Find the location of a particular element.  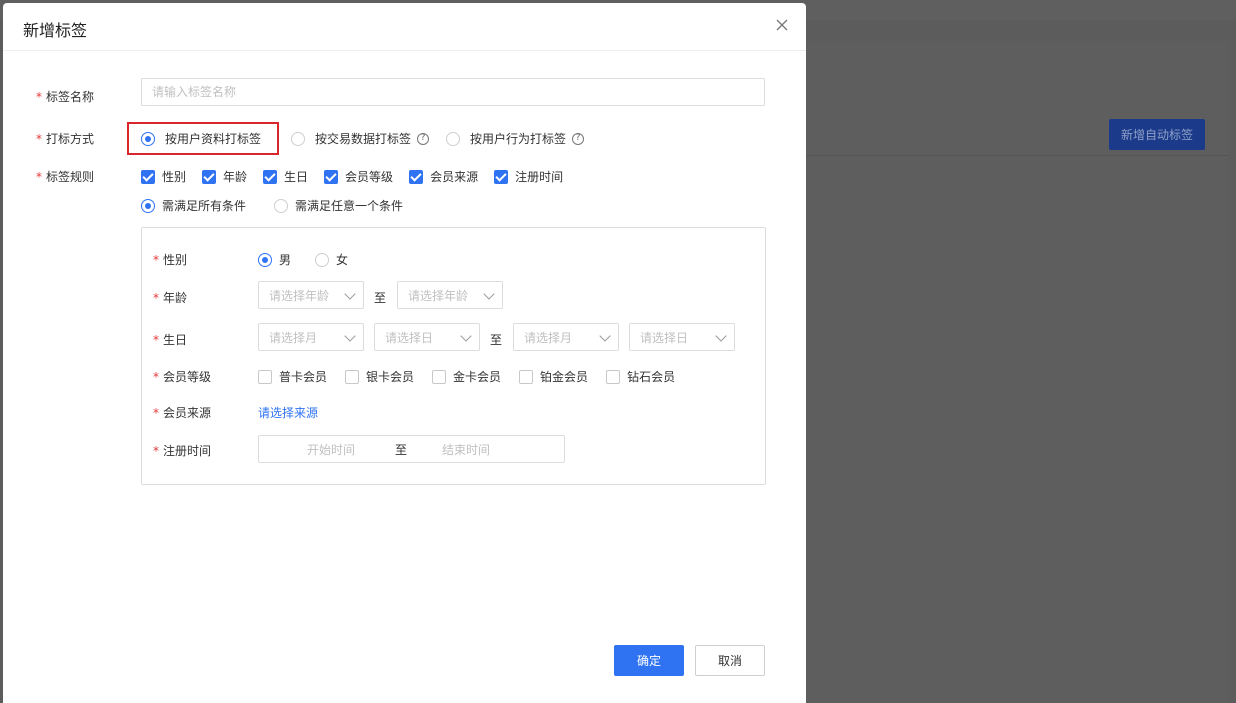

register-time-label: * 注册时间 is located at coordinates (182, 451).